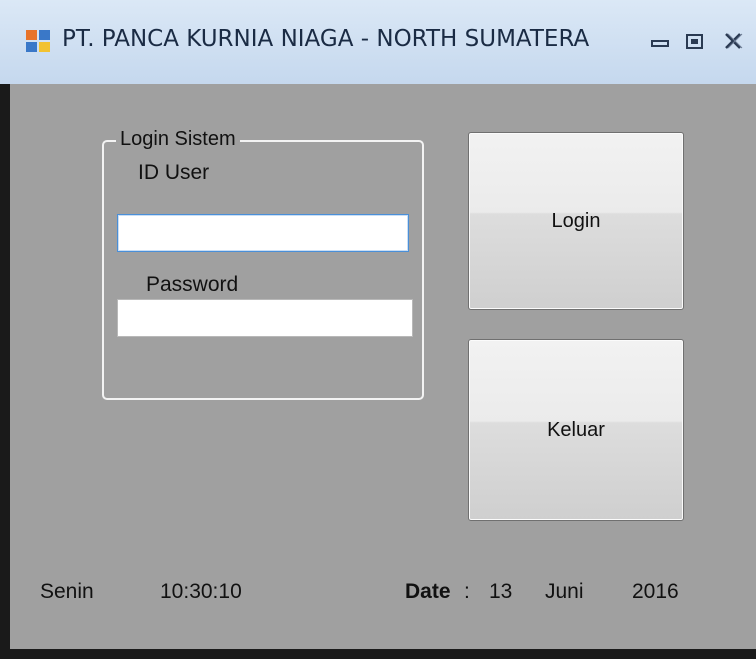  I want to click on user-id-input, so click(263, 233).